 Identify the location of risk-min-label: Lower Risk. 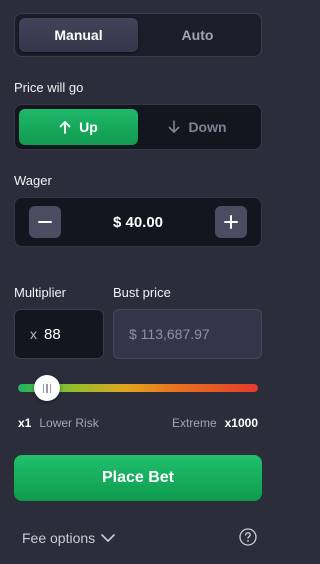
(69, 423).